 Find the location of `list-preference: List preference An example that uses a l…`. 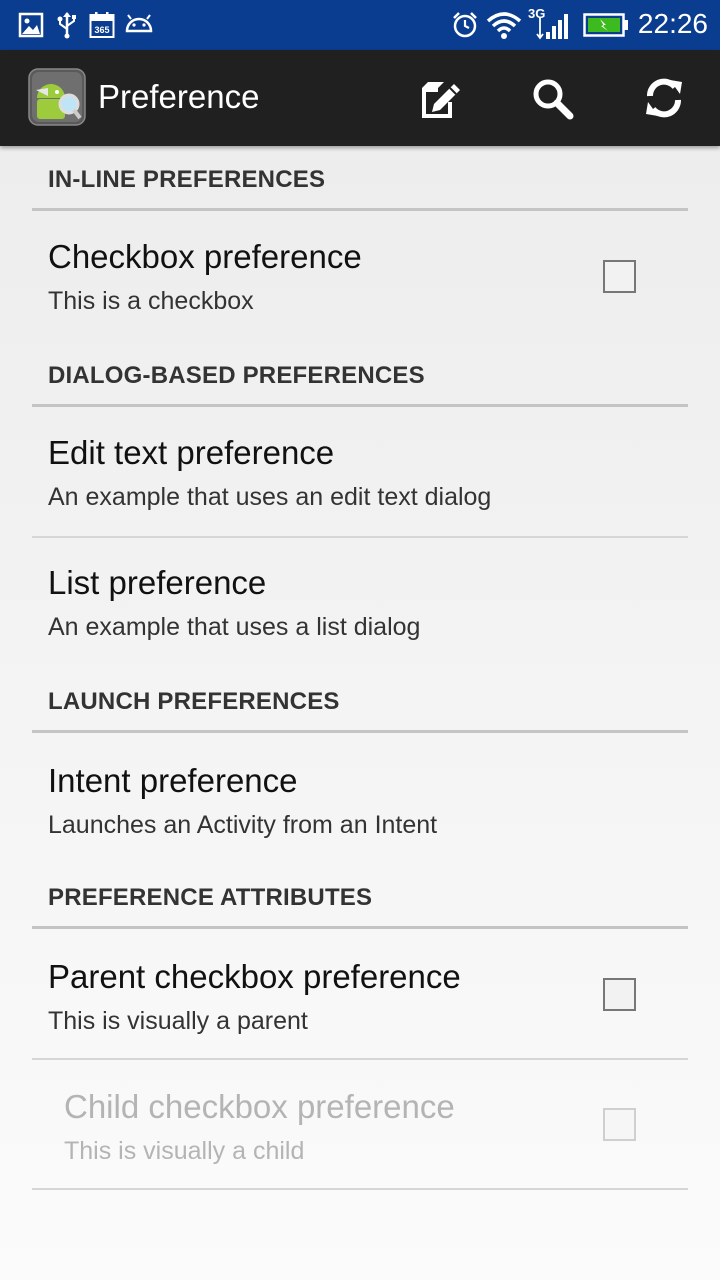

list-preference: List preference An example that uses a l… is located at coordinates (360, 603).